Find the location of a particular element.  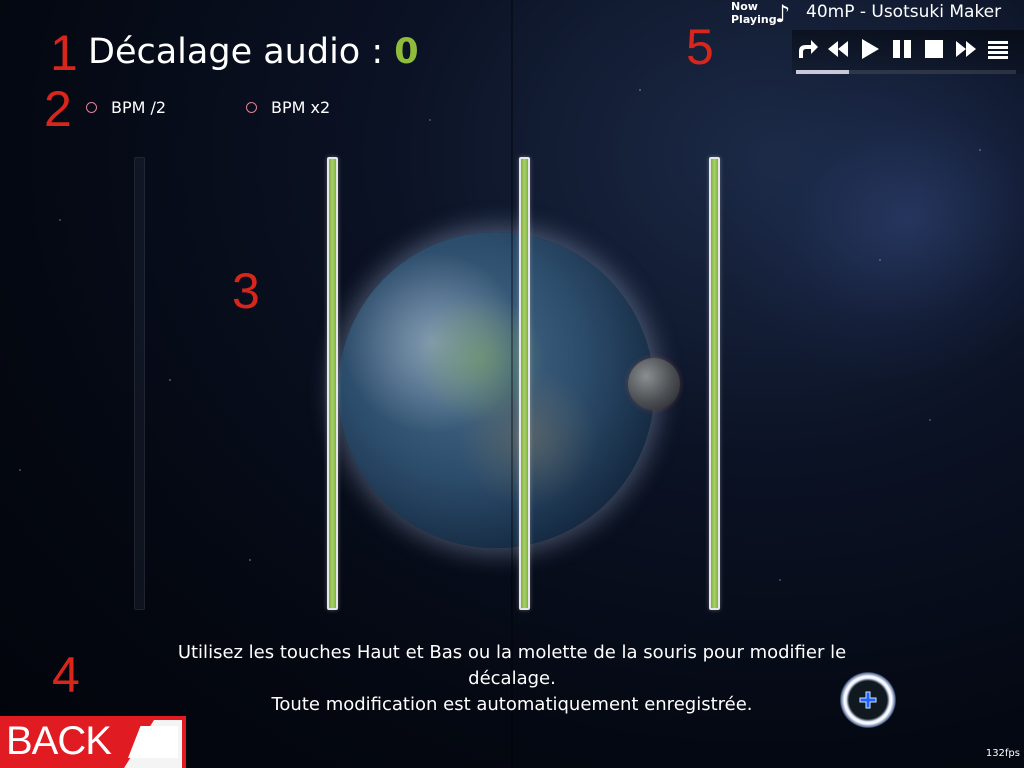

song-progress-bar is located at coordinates (906, 72).